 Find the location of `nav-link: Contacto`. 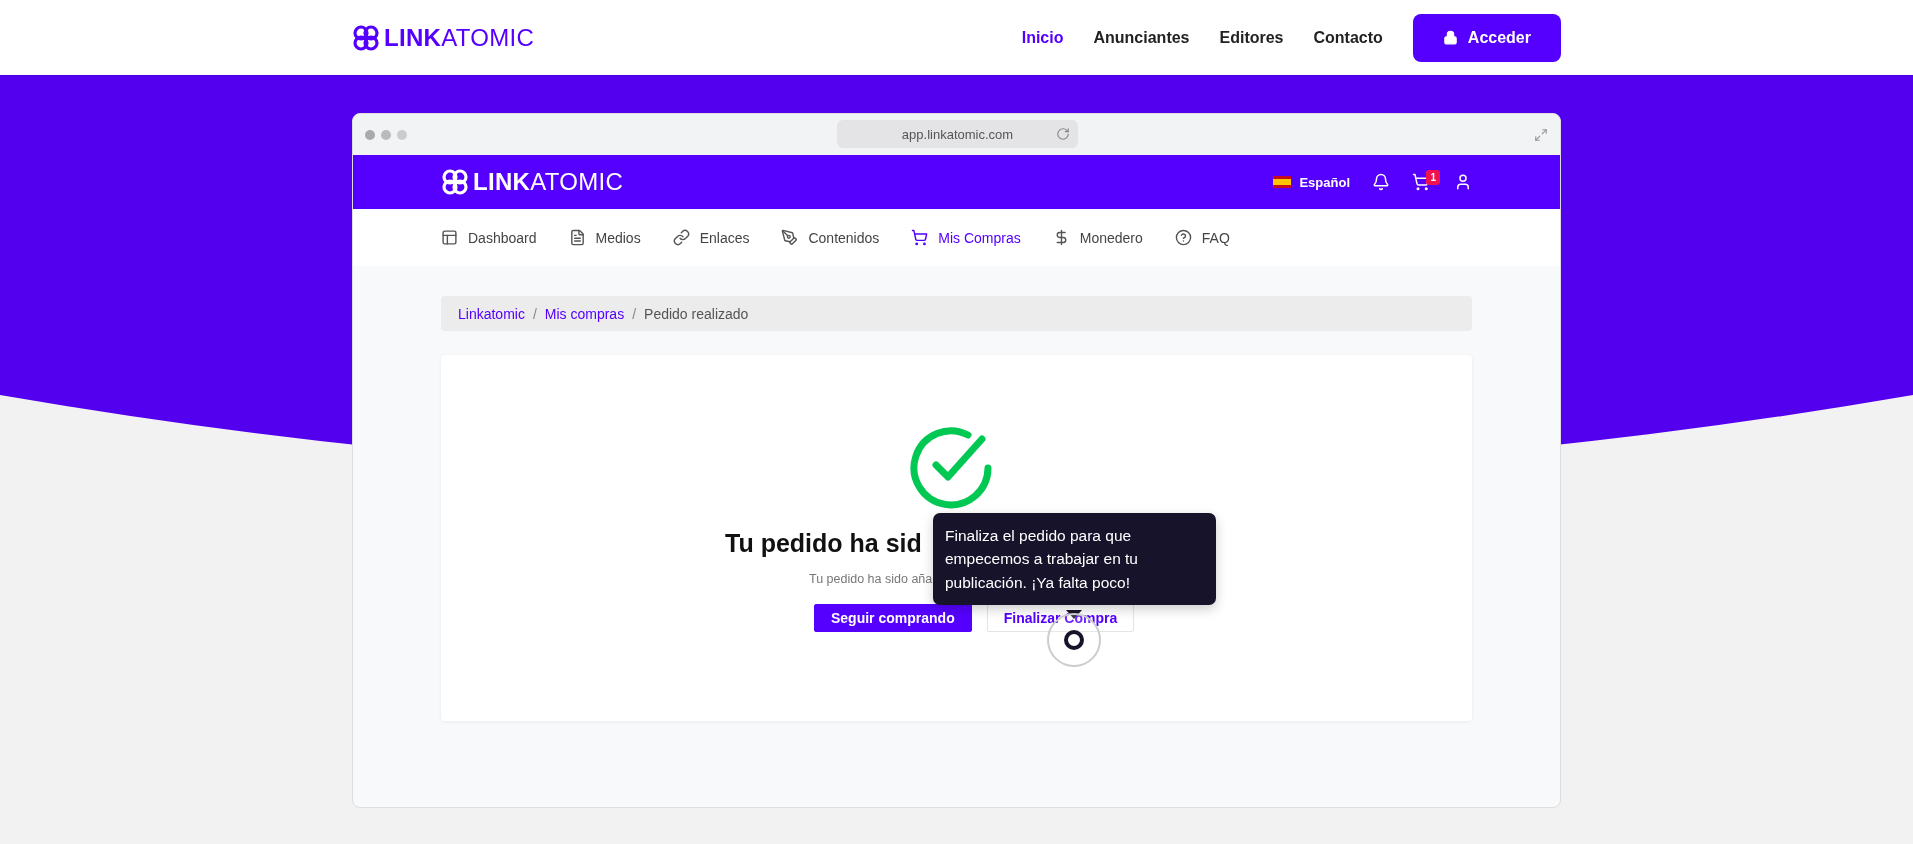

nav-link: Contacto is located at coordinates (1348, 37).